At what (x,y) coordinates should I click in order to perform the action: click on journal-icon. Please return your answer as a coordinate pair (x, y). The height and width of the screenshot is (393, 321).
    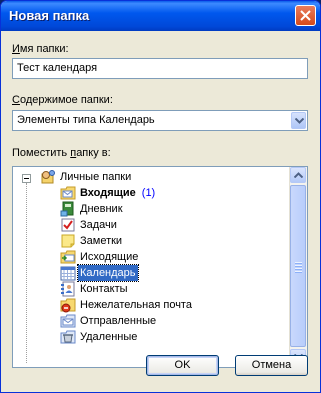
    Looking at the image, I should click on (67, 209).